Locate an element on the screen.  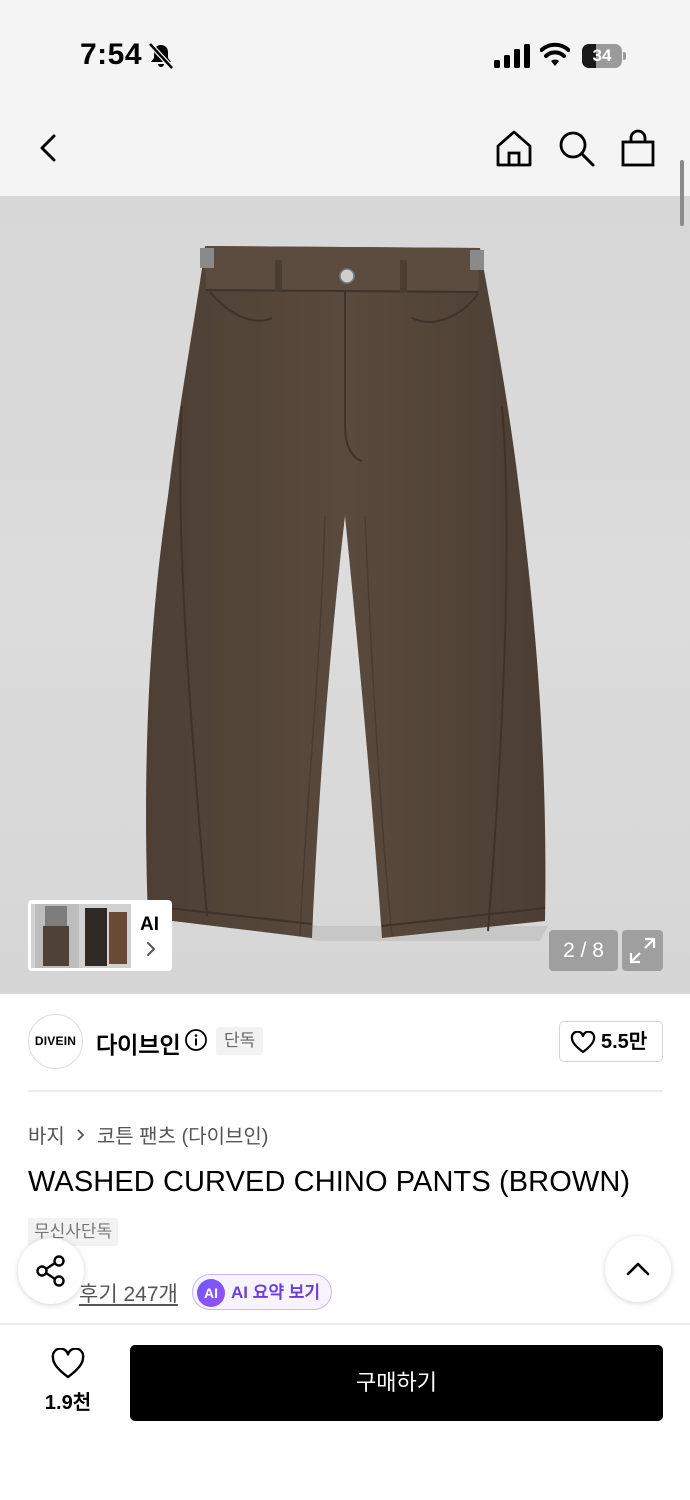
share-icon is located at coordinates (50, 1271).